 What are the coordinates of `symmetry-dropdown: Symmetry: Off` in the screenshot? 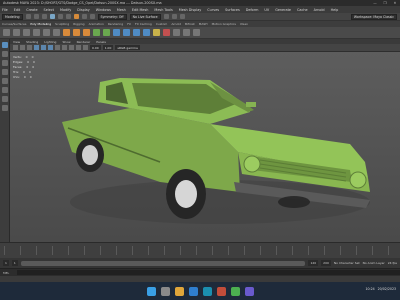 It's located at (112, 16).